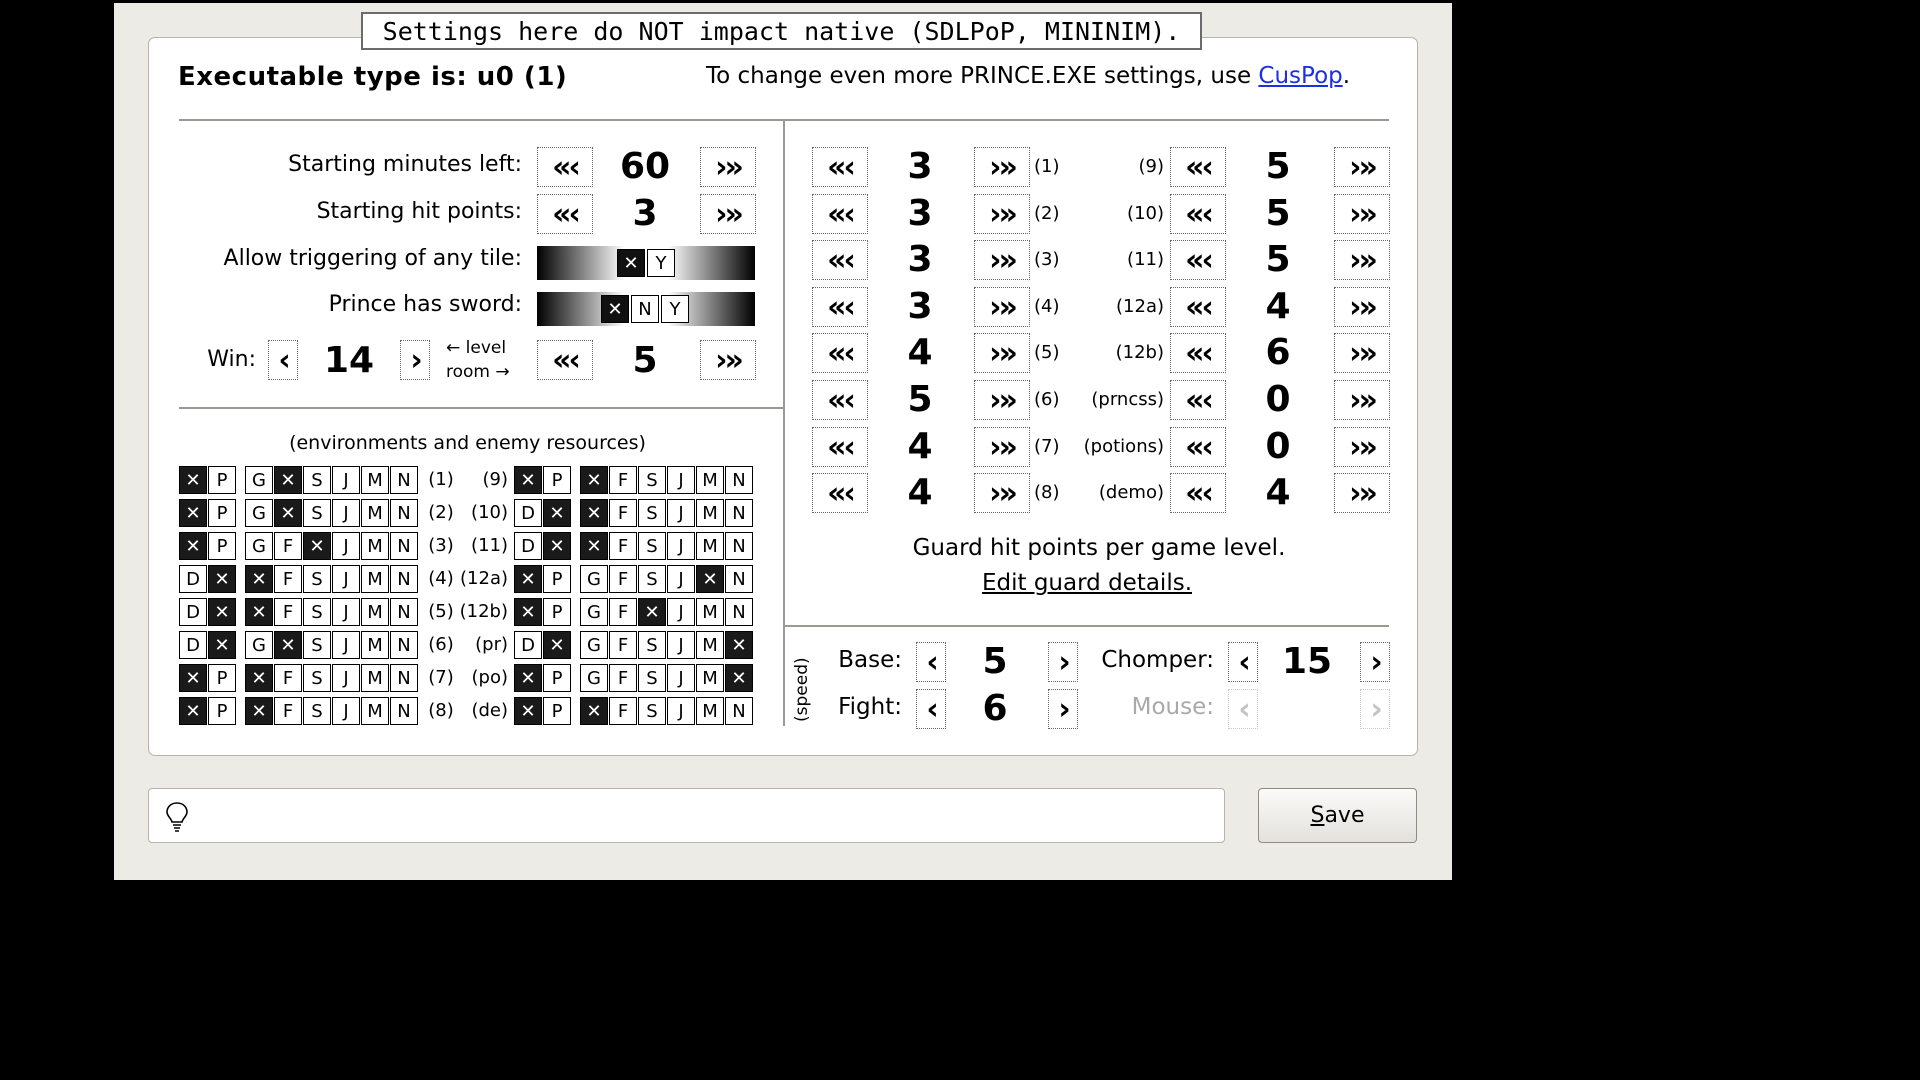  What do you see at coordinates (259, 645) in the screenshot?
I see `env-left-row-6-g: G` at bounding box center [259, 645].